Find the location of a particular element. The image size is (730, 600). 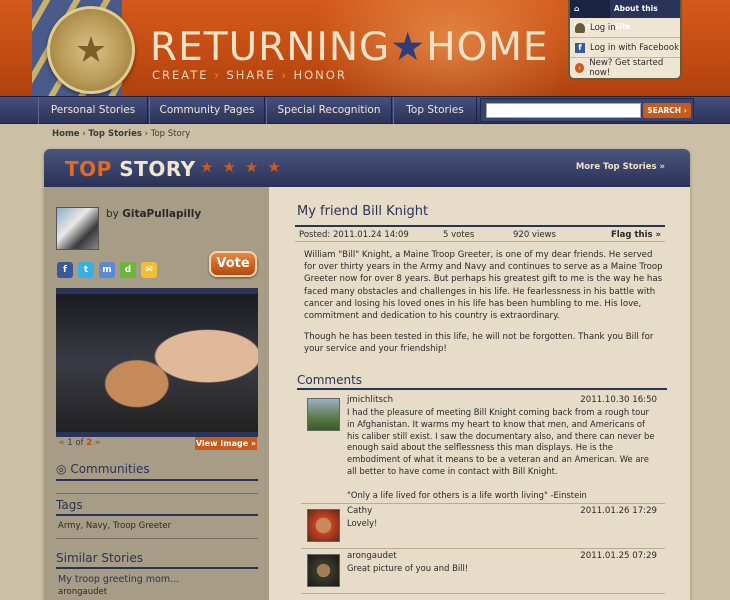

breadcrumb-current: Top Story is located at coordinates (170, 134).